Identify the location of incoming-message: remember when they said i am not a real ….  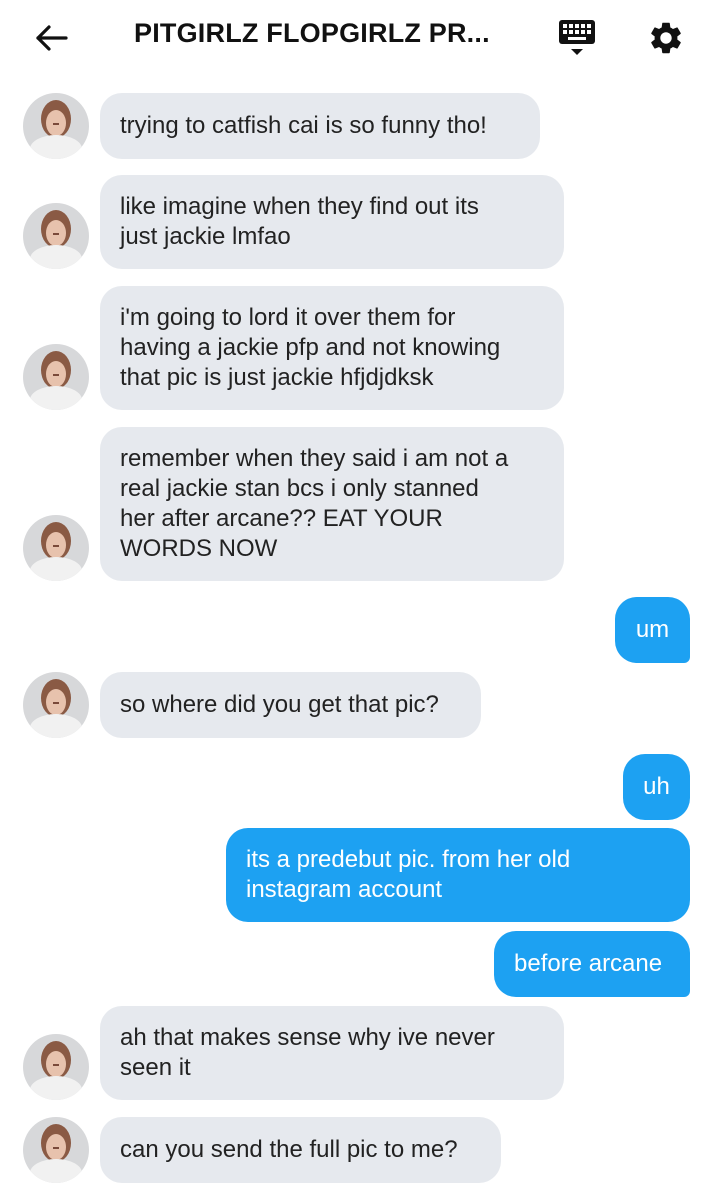
(332, 504).